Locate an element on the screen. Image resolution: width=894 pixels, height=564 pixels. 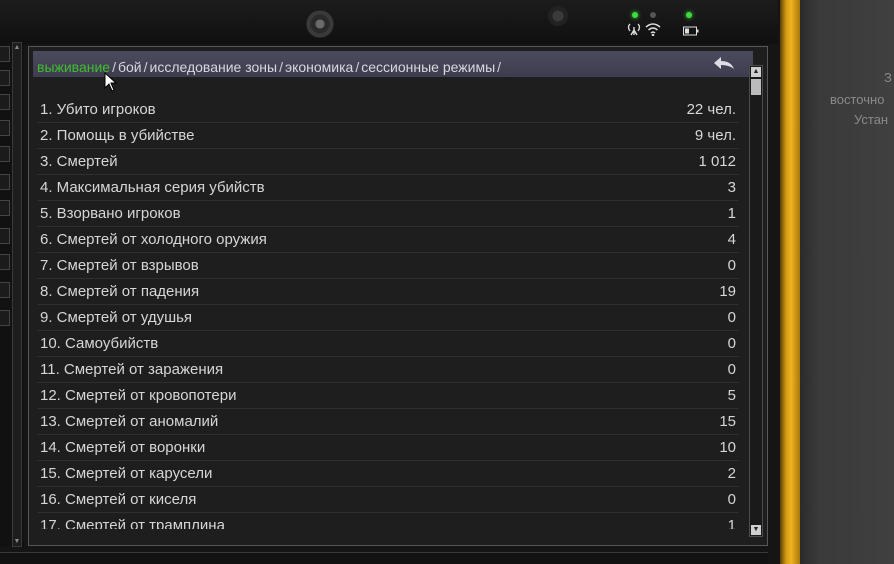
table-row: 10. Самоубийств 0 is located at coordinates (388, 344).